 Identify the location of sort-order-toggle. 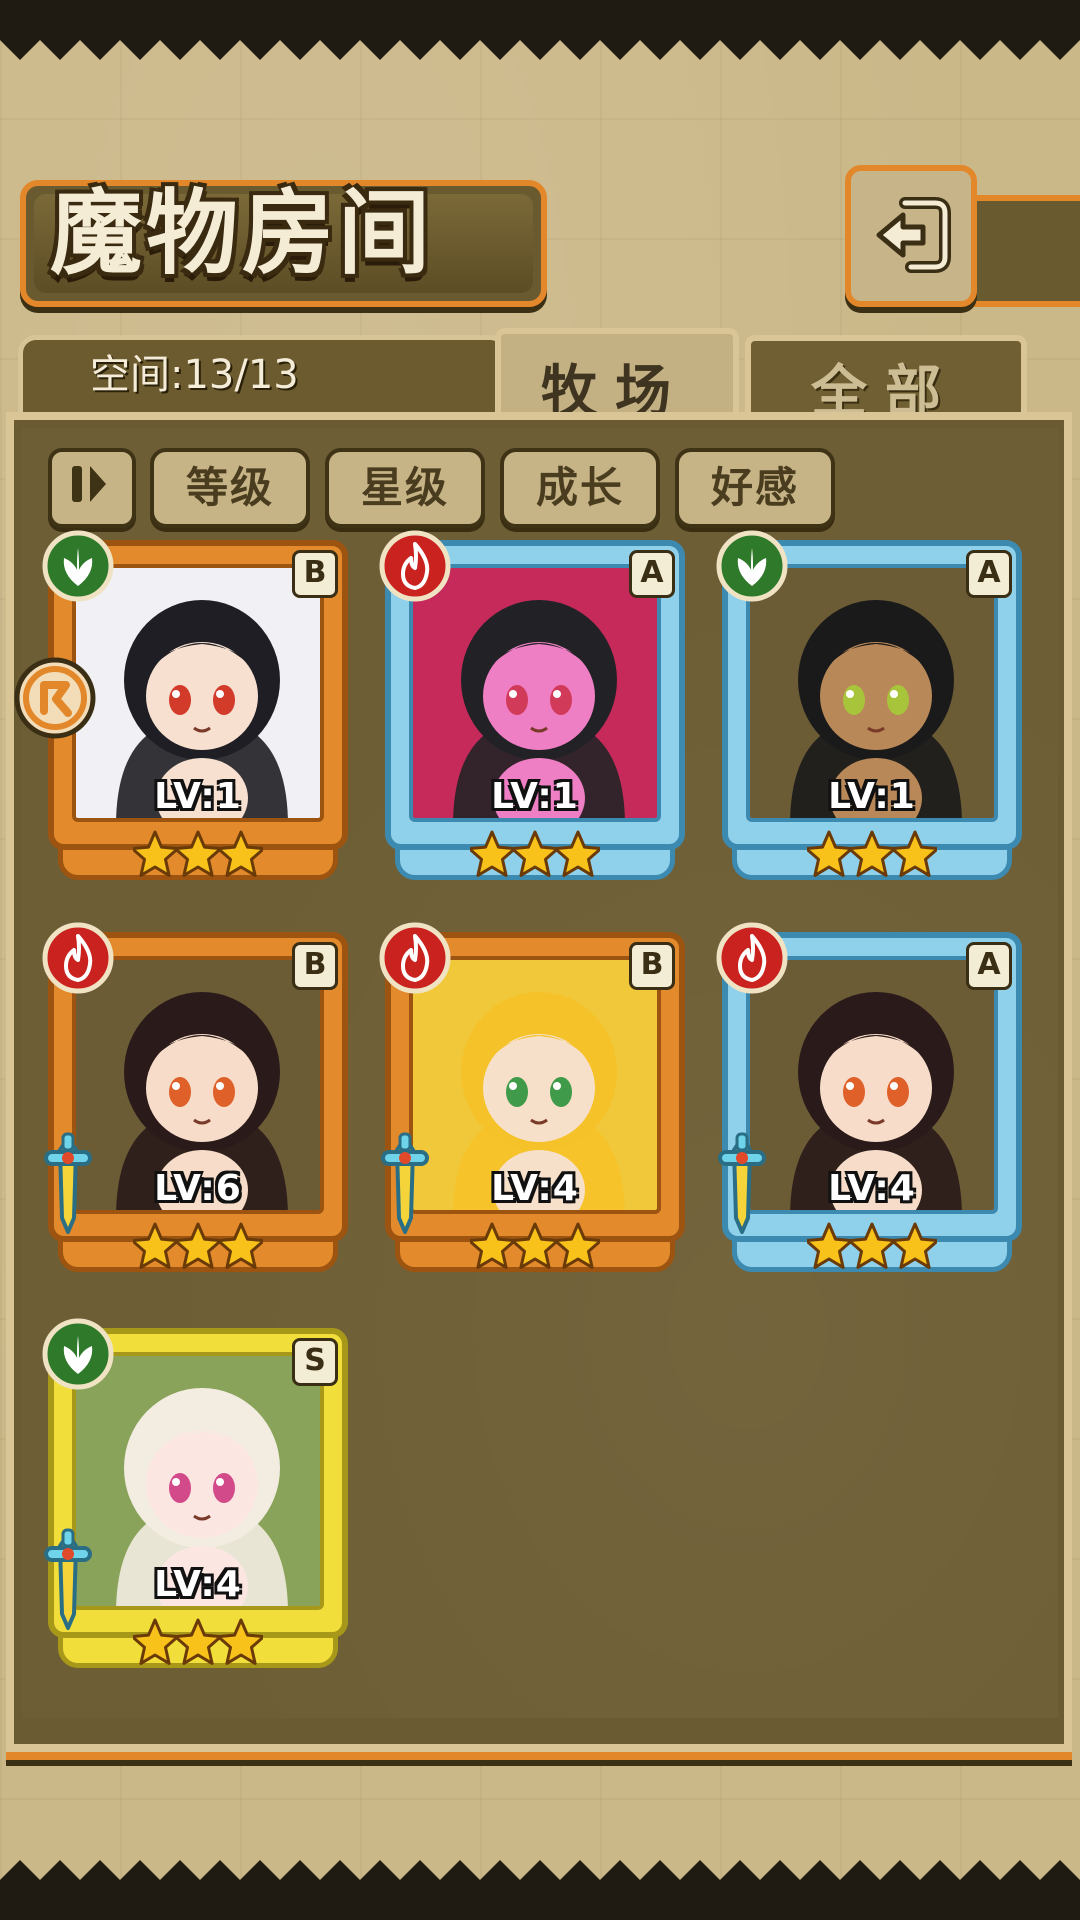
(92, 488).